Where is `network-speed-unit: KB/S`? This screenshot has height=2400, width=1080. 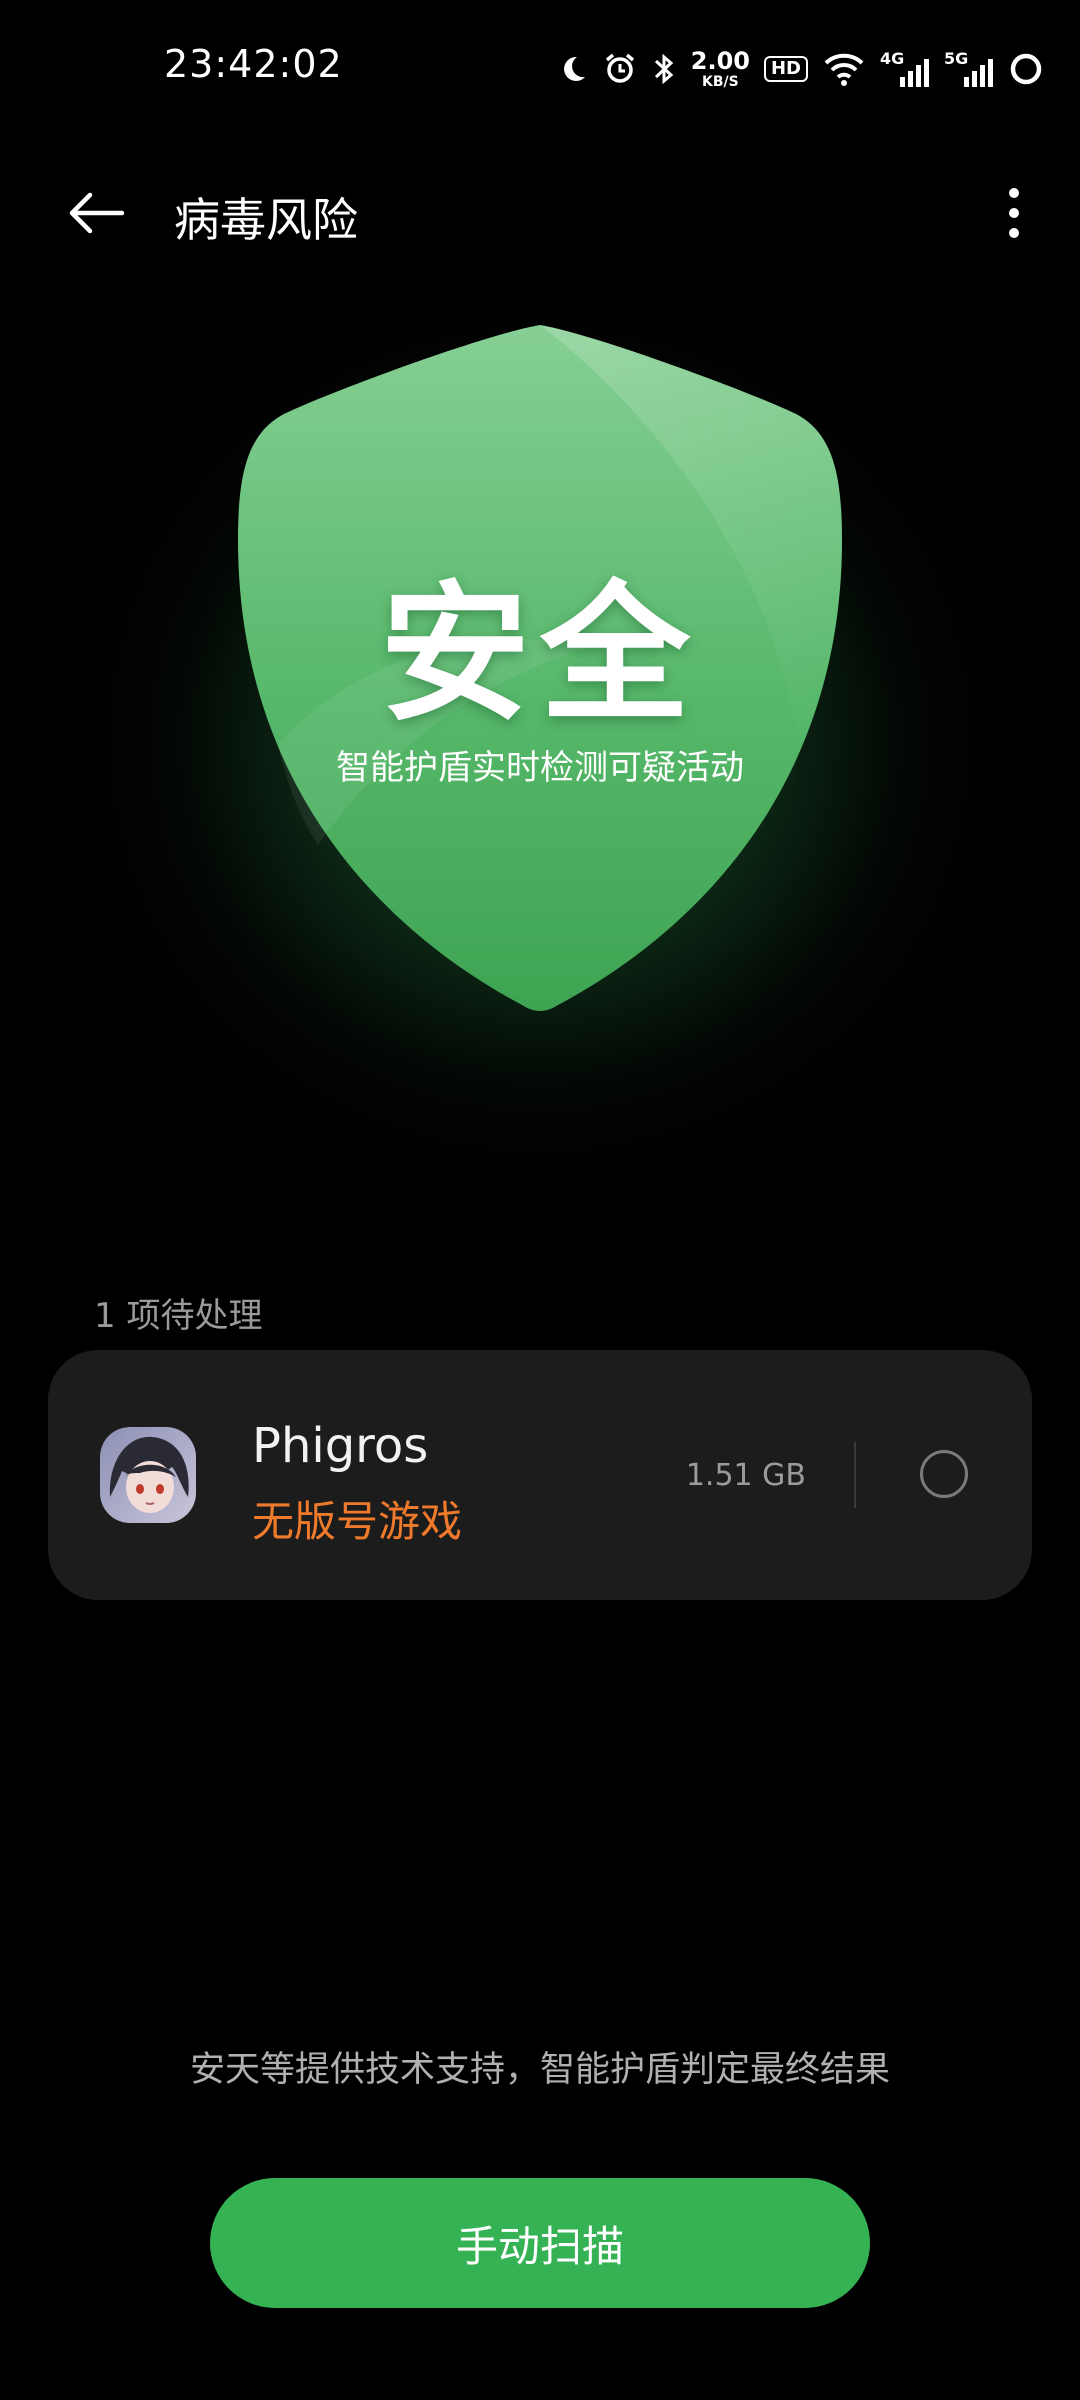 network-speed-unit: KB/S is located at coordinates (720, 82).